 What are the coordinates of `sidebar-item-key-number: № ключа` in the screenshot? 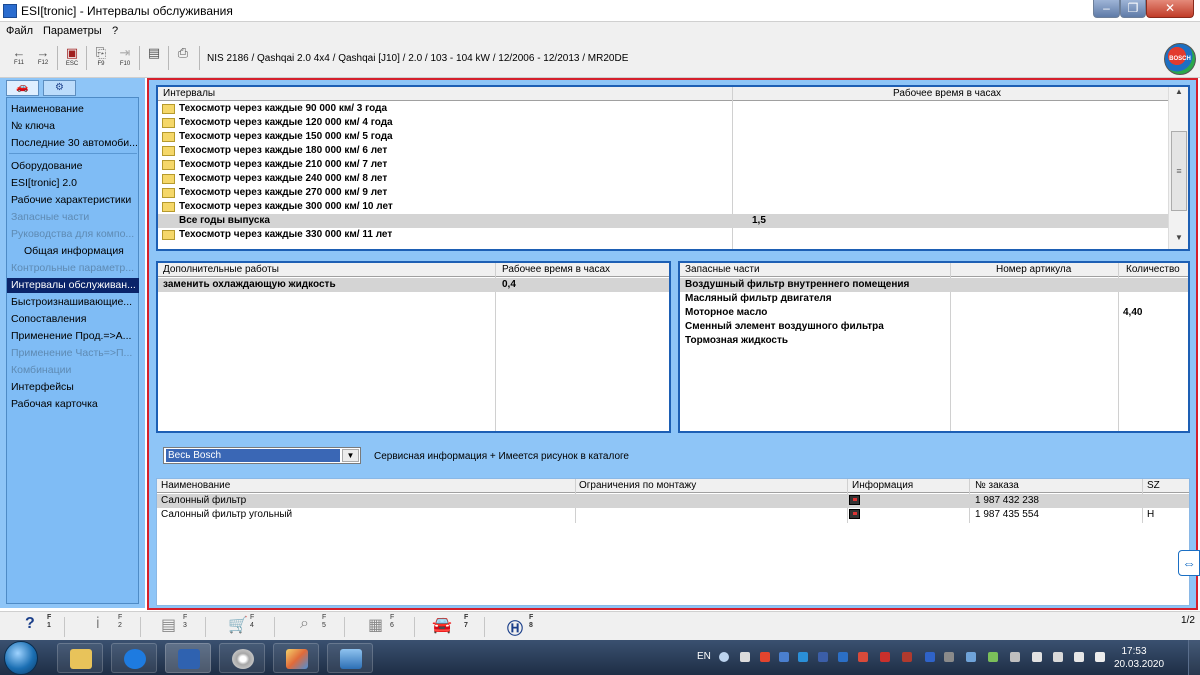 It's located at (74, 126).